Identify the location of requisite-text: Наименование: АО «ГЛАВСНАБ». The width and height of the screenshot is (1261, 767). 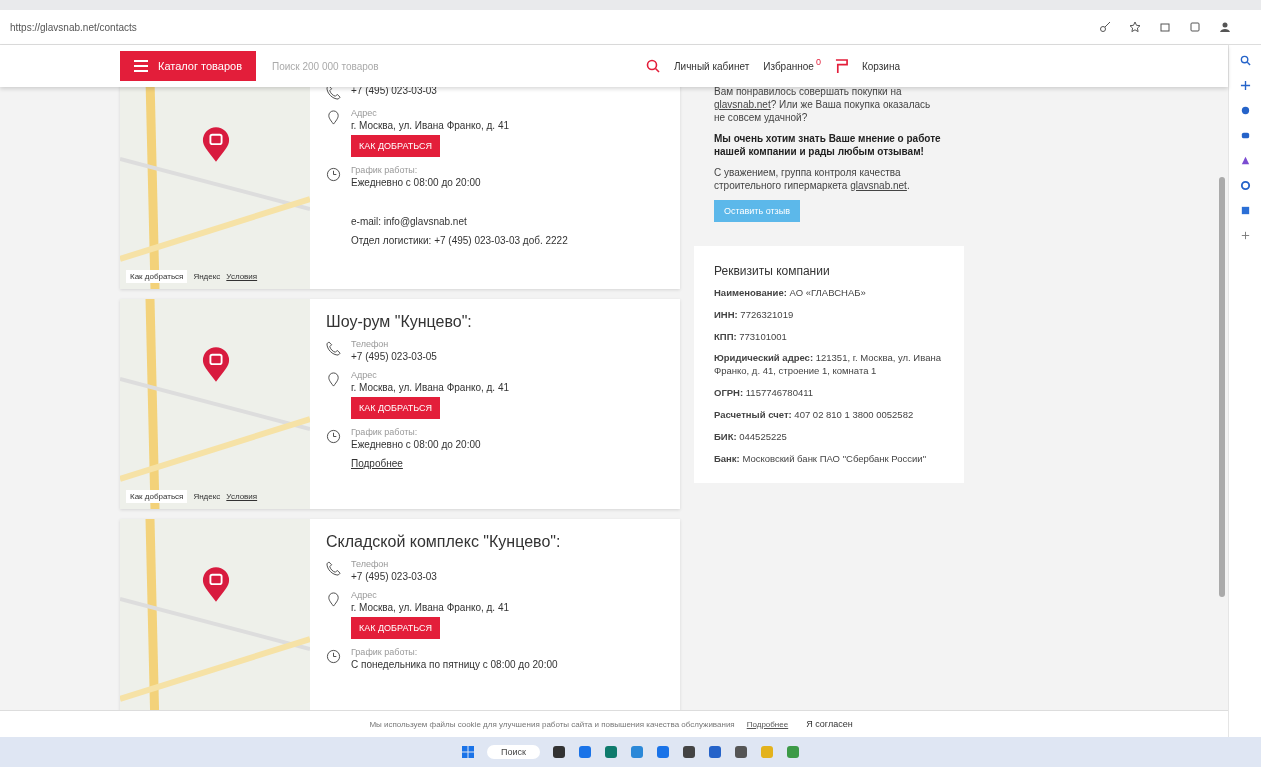
(790, 293).